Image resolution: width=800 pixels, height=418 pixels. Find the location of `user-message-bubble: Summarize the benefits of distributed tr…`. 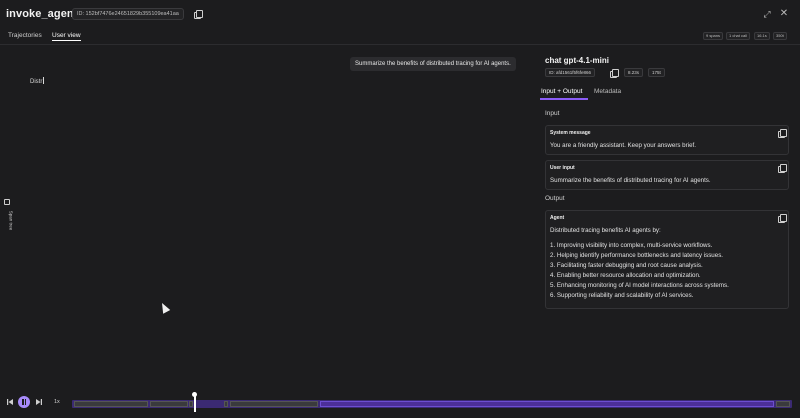

user-message-bubble: Summarize the benefits of distributed tr… is located at coordinates (433, 64).